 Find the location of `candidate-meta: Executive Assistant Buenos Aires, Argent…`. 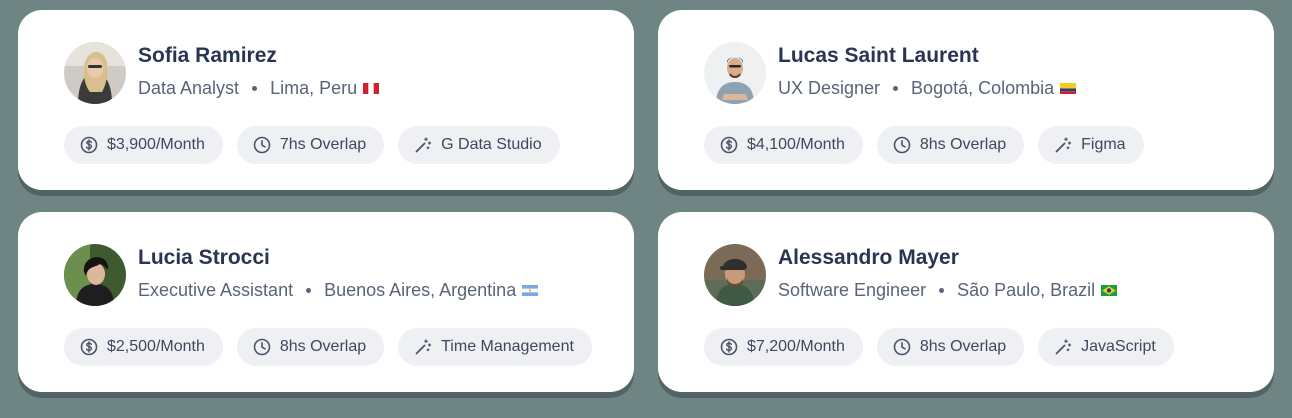

candidate-meta: Executive Assistant Buenos Aires, Argent… is located at coordinates (338, 290).